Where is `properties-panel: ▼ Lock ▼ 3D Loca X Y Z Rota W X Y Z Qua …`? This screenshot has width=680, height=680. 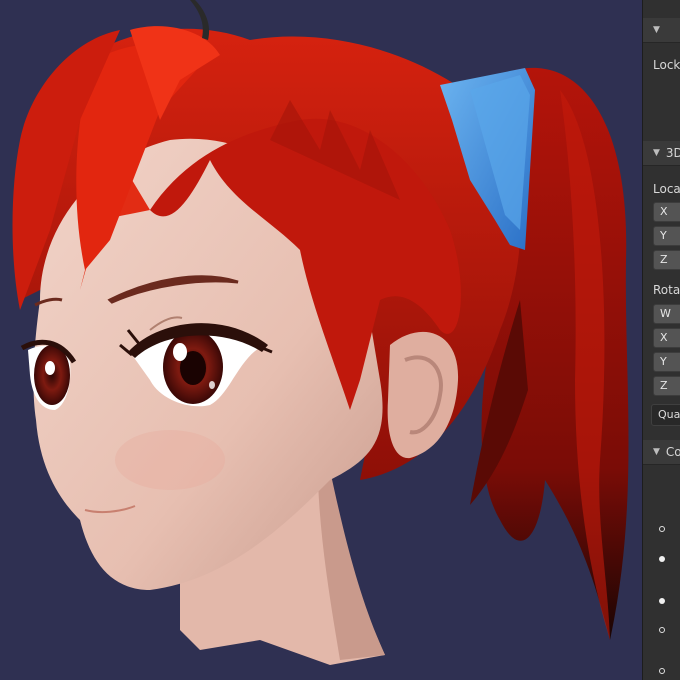
properties-panel: ▼ Lock ▼ 3D Loca X Y Z Rota W X Y Z Qua … is located at coordinates (661, 340).